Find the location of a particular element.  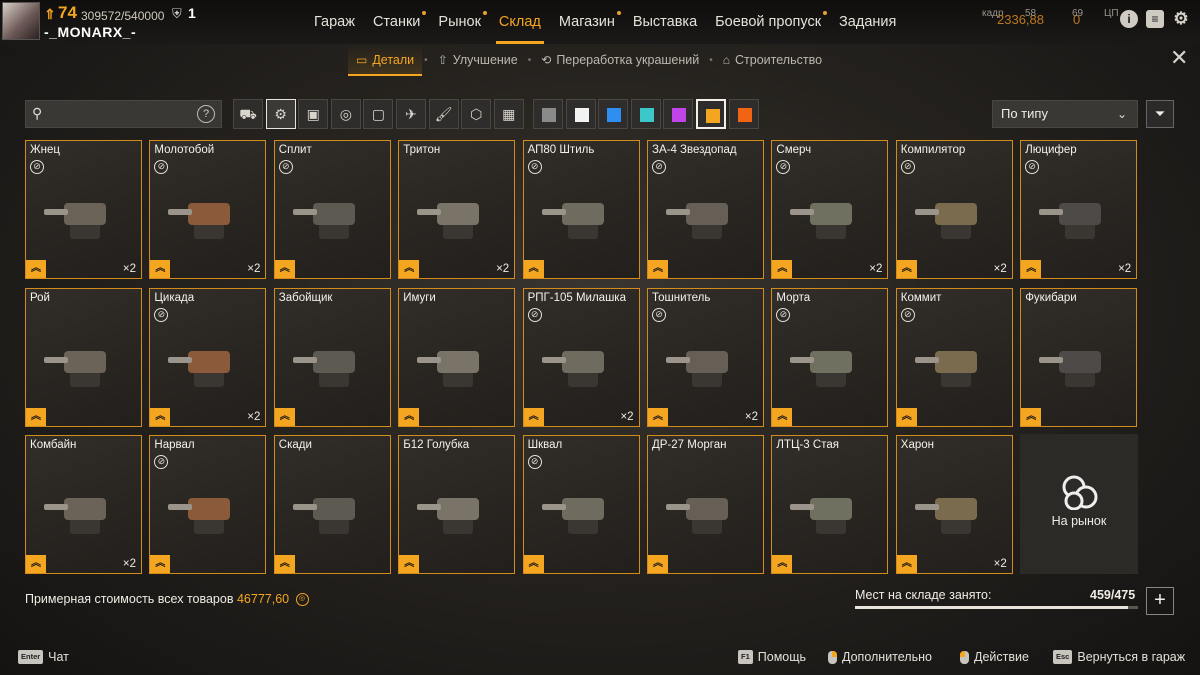

item-card: Тошнитель ⊘ ︽ ×2 is located at coordinates (705, 357).